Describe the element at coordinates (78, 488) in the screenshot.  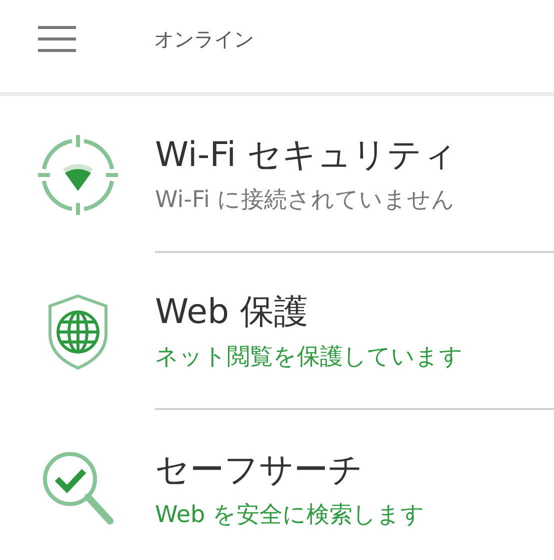
I see `search-check-icon` at that location.